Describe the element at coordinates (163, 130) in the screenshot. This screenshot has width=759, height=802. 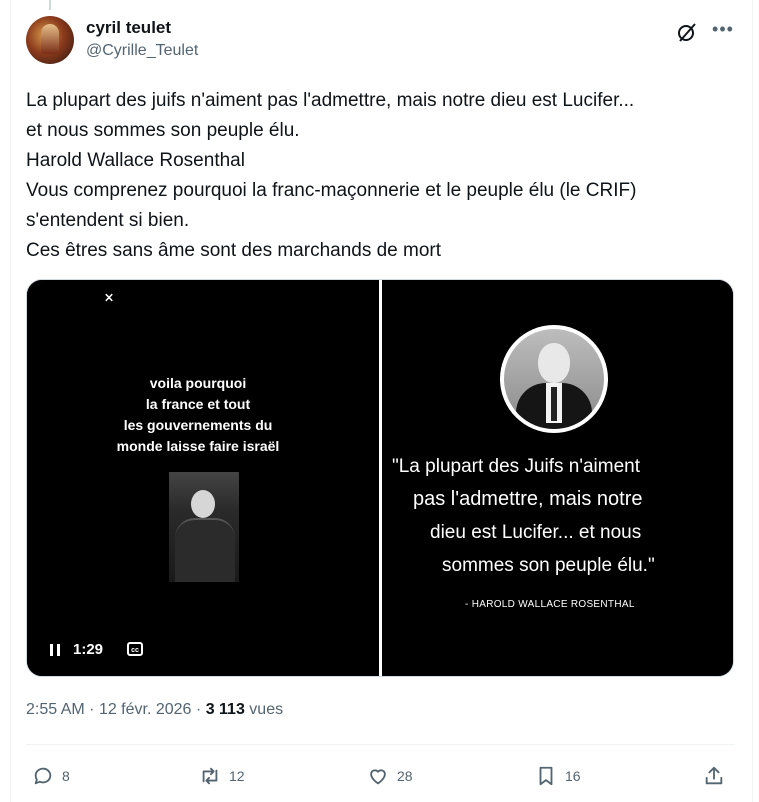
I see `tweet-line: et nous sommes son peuple élu.` at that location.